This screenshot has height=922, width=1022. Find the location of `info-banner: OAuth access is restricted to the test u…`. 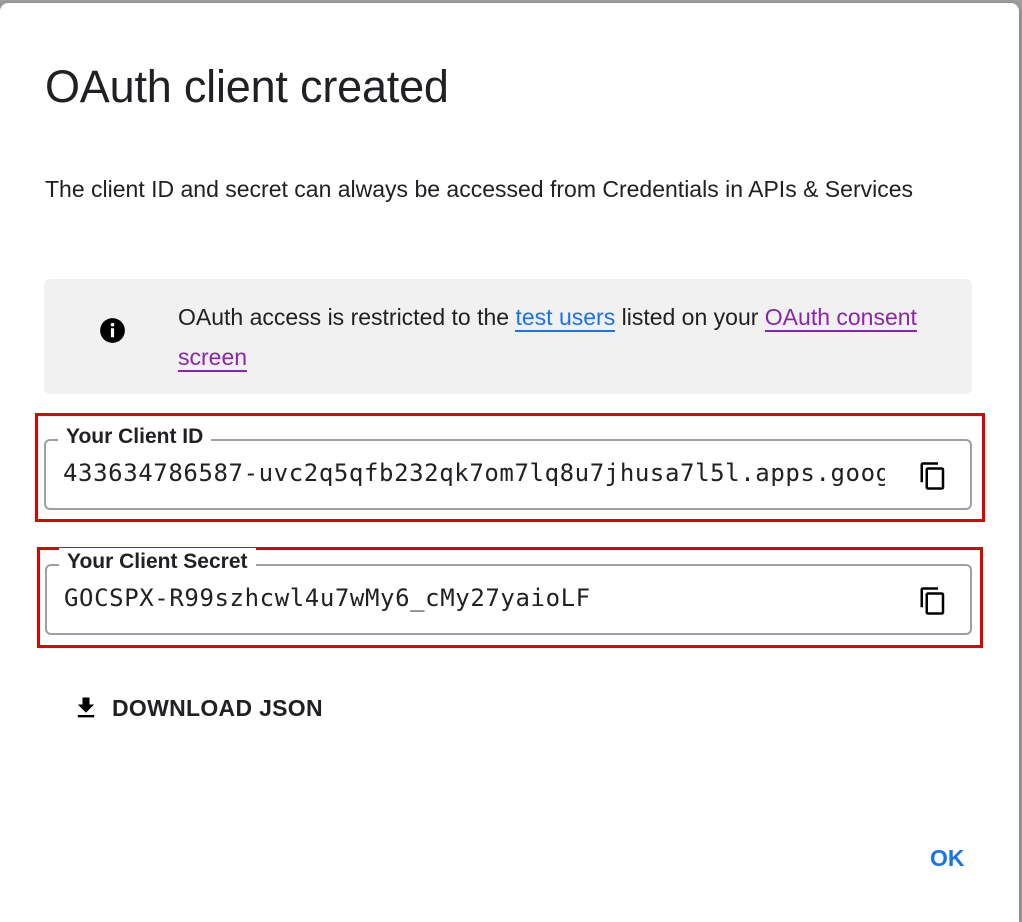

info-banner: OAuth access is restricted to the test u… is located at coordinates (508, 336).